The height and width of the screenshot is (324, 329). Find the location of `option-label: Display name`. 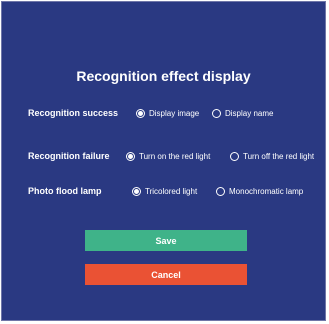

option-label: Display name is located at coordinates (249, 113).